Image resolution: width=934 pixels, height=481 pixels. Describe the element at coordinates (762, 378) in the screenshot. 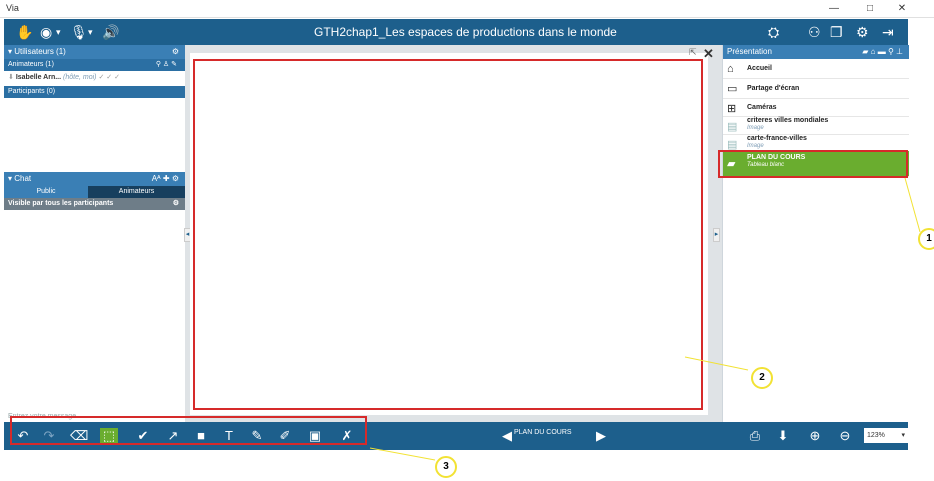

I see `callout-2: 2` at that location.